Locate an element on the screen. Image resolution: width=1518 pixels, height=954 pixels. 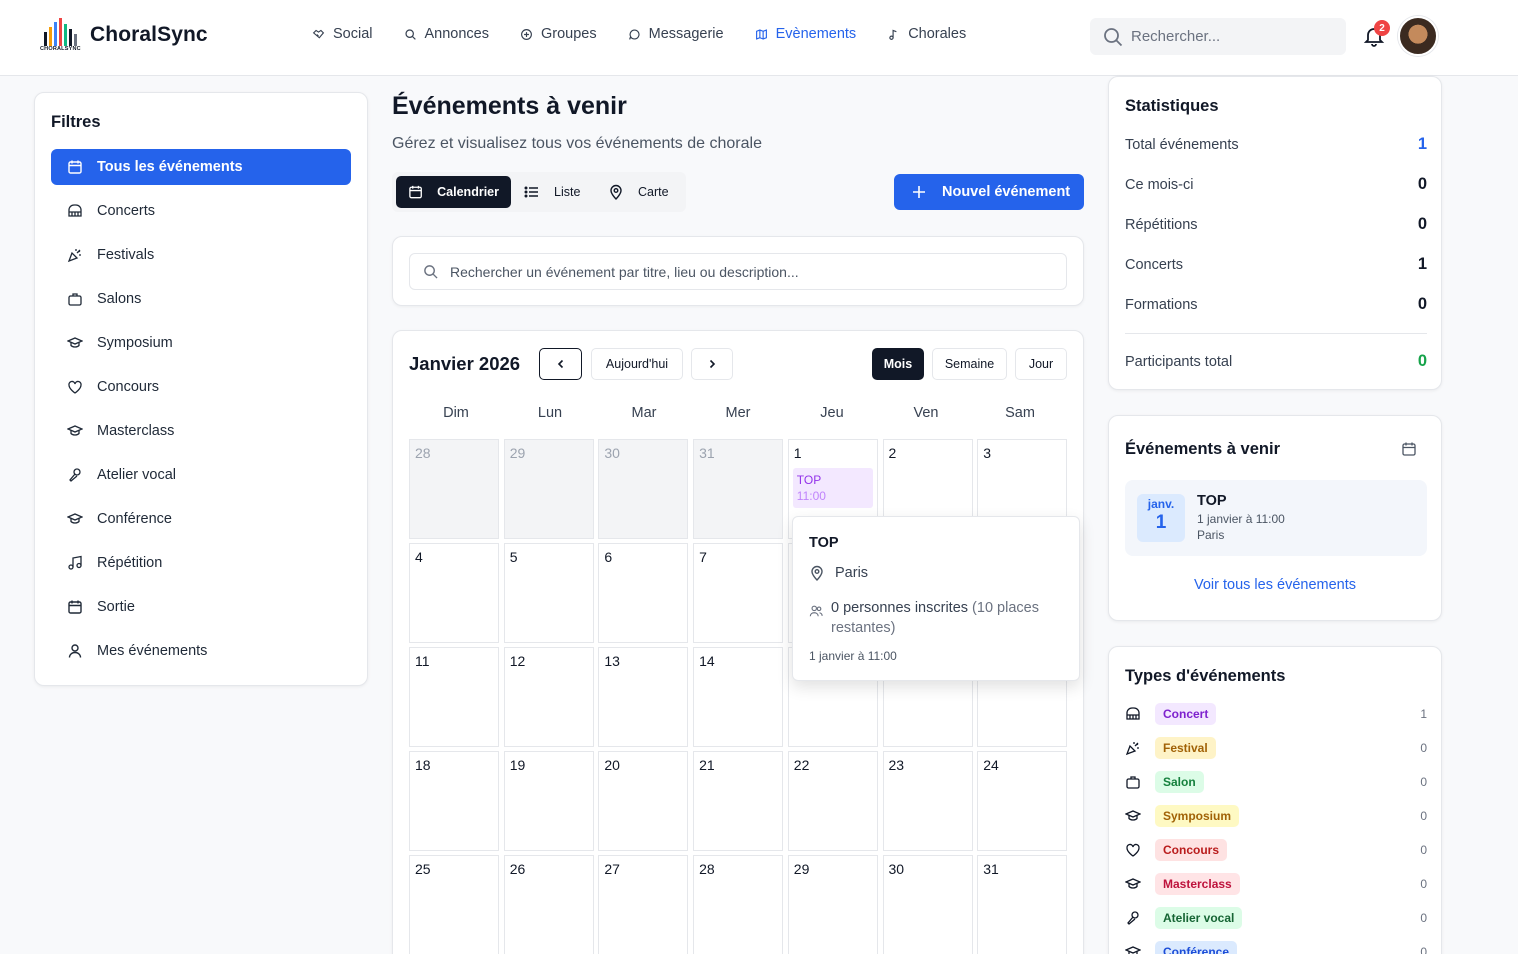
nav-social: Social is located at coordinates (342, 34).